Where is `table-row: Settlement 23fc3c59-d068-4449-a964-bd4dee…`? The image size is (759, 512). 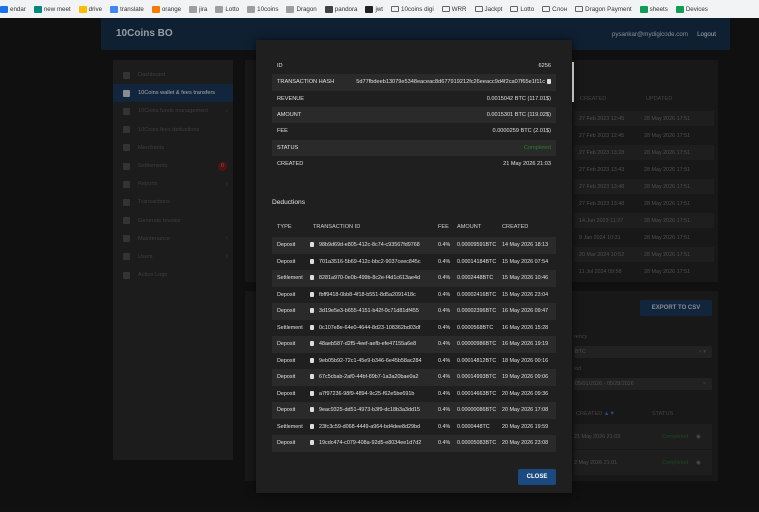 table-row: Settlement 23fc3c59-d068-4449-a964-bd4dee… is located at coordinates (414, 427).